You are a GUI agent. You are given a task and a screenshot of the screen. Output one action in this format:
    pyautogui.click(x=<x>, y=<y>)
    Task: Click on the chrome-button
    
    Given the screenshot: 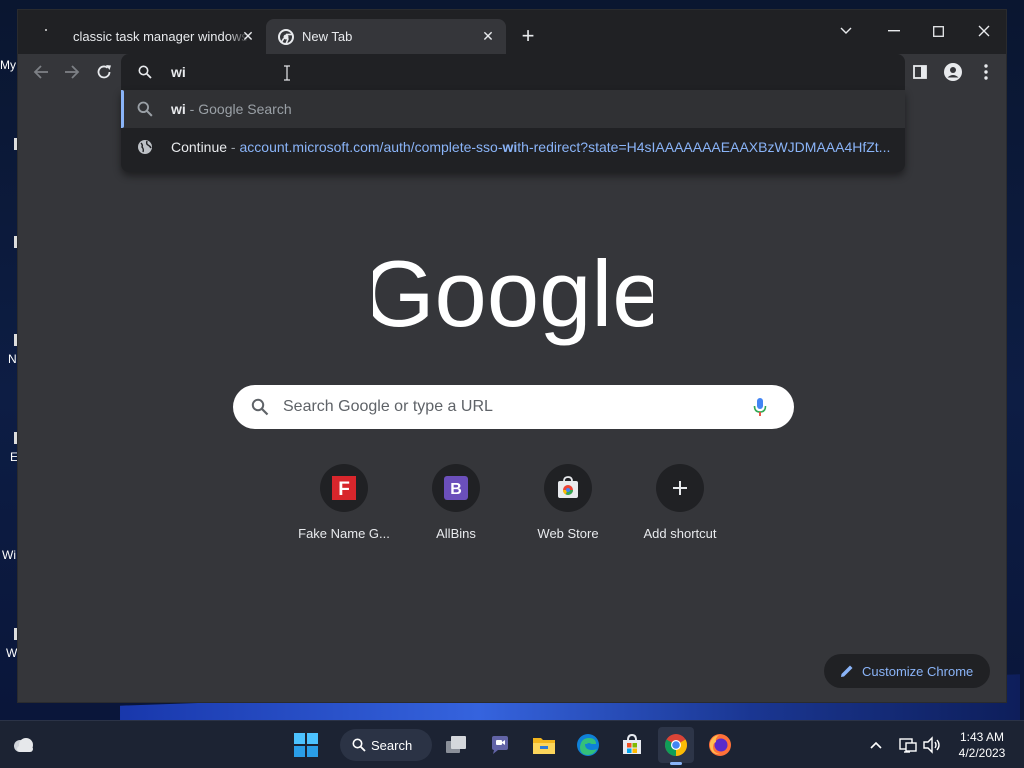 What is the action you would take?
    pyautogui.click(x=676, y=746)
    